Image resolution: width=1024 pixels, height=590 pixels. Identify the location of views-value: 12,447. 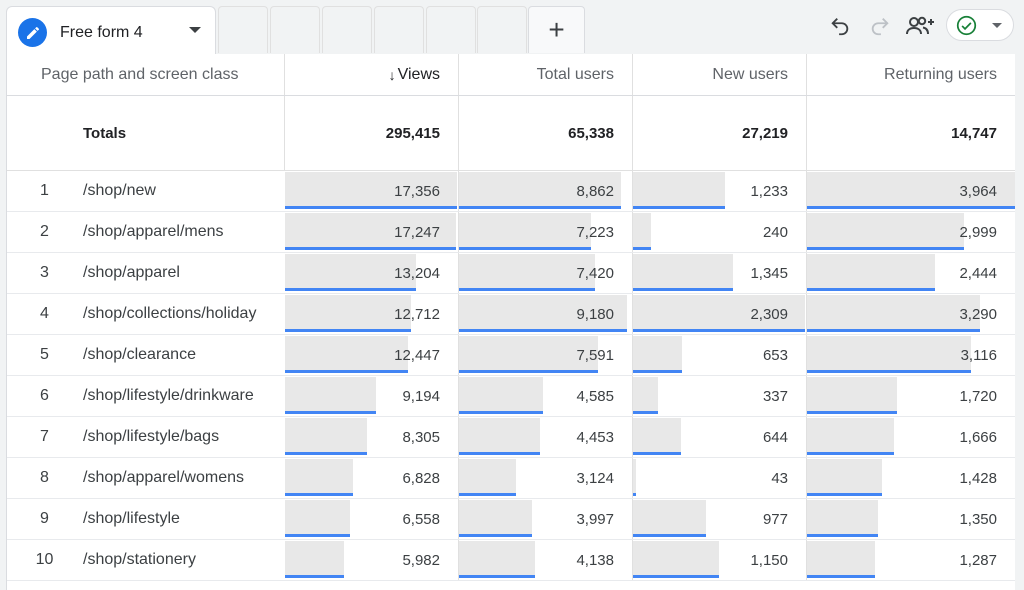
(417, 355).